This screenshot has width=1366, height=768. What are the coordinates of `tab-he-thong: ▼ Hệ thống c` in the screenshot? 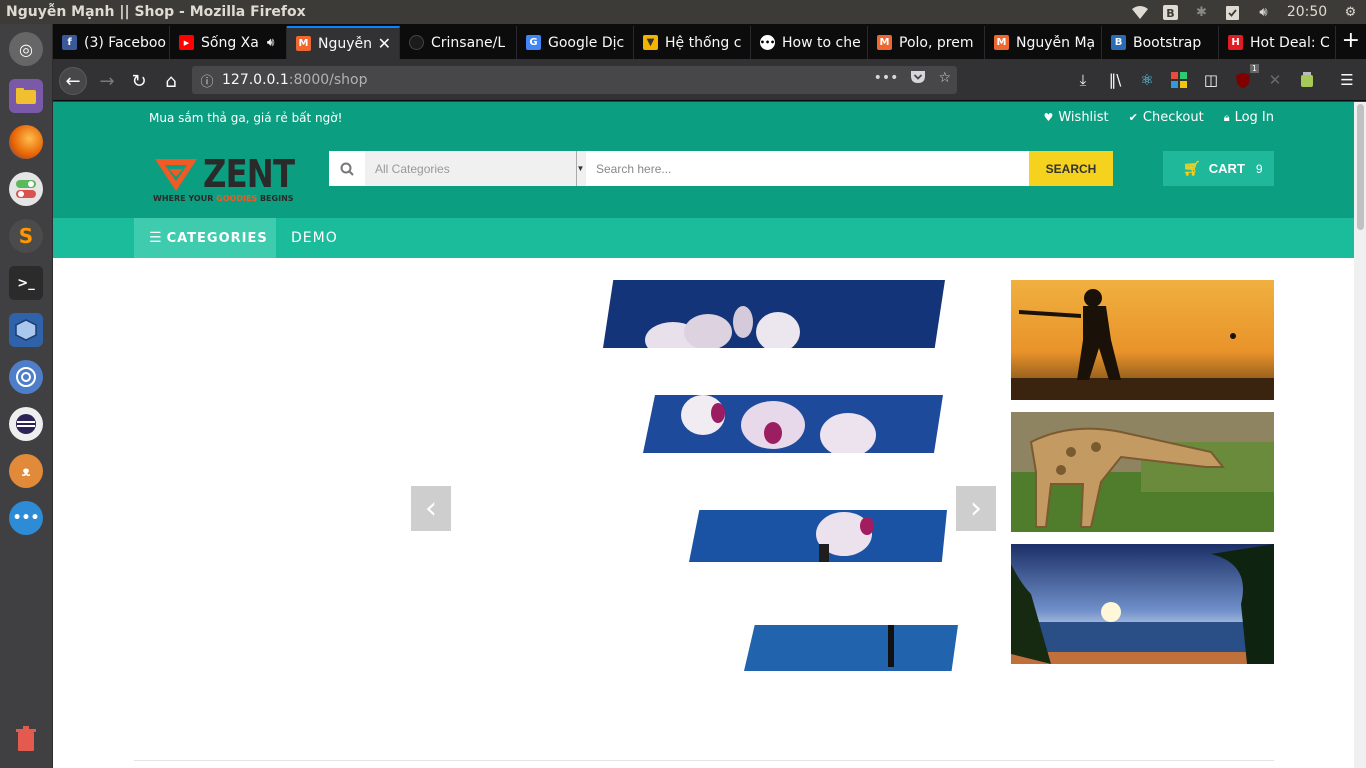 It's located at (692, 42).